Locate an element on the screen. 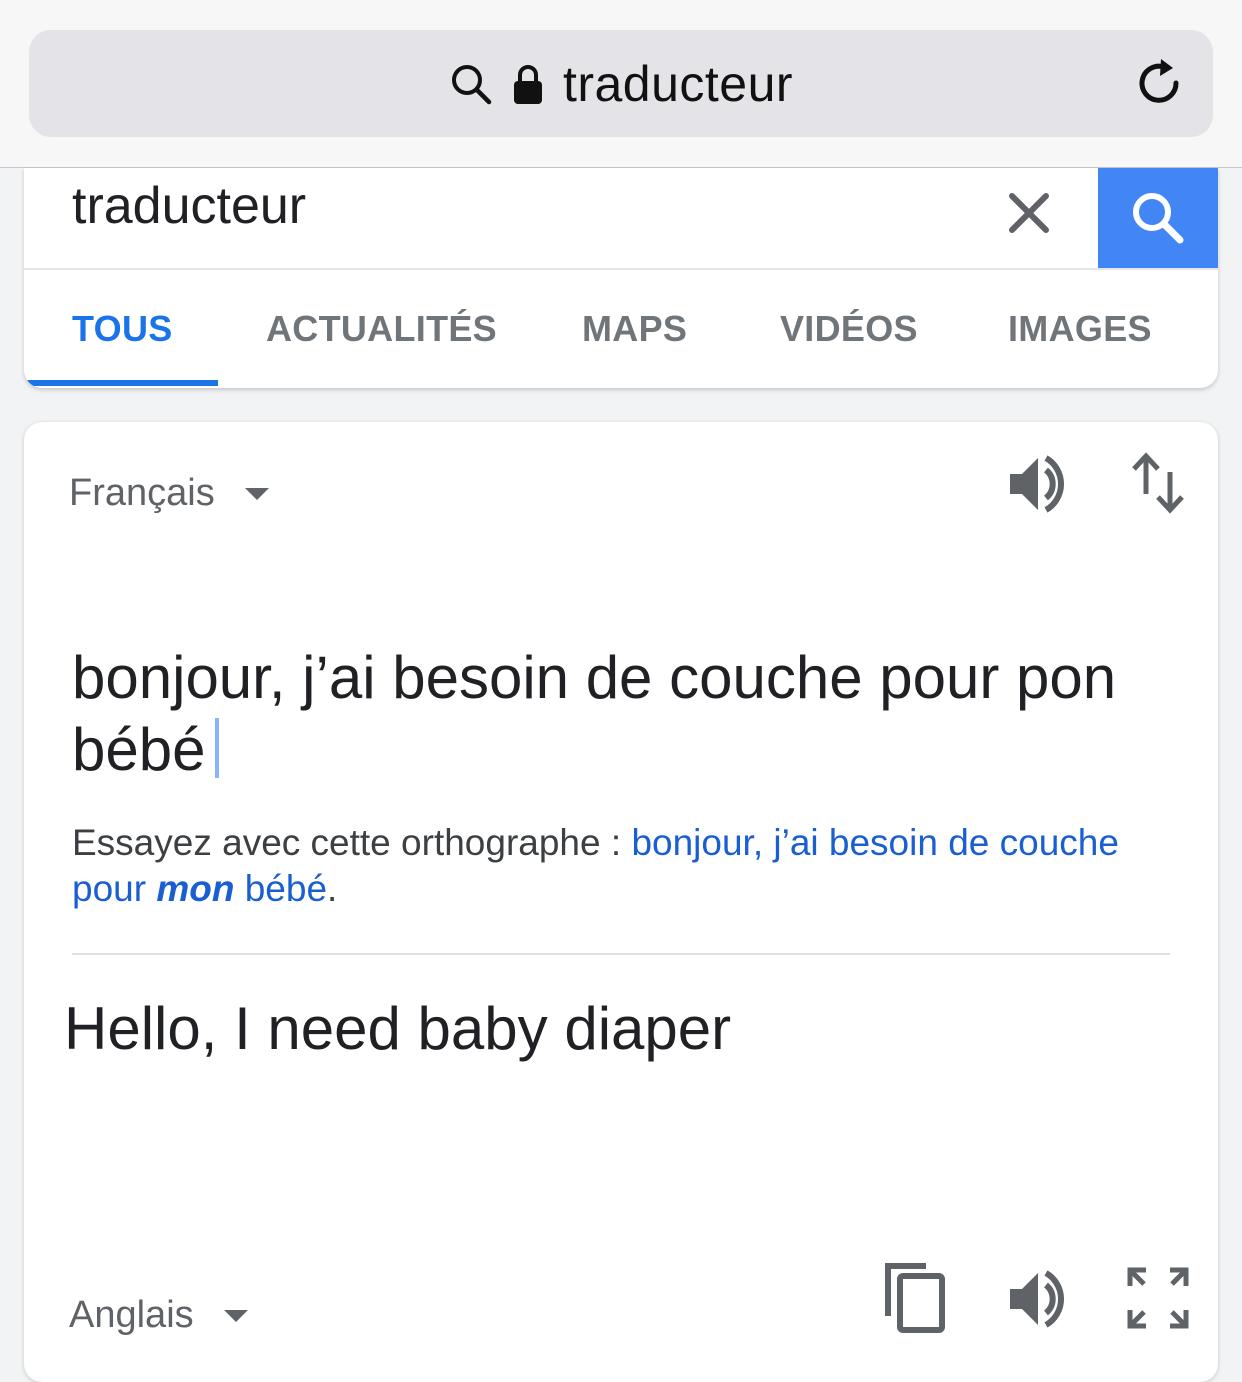  lock-icon is located at coordinates (527, 84).